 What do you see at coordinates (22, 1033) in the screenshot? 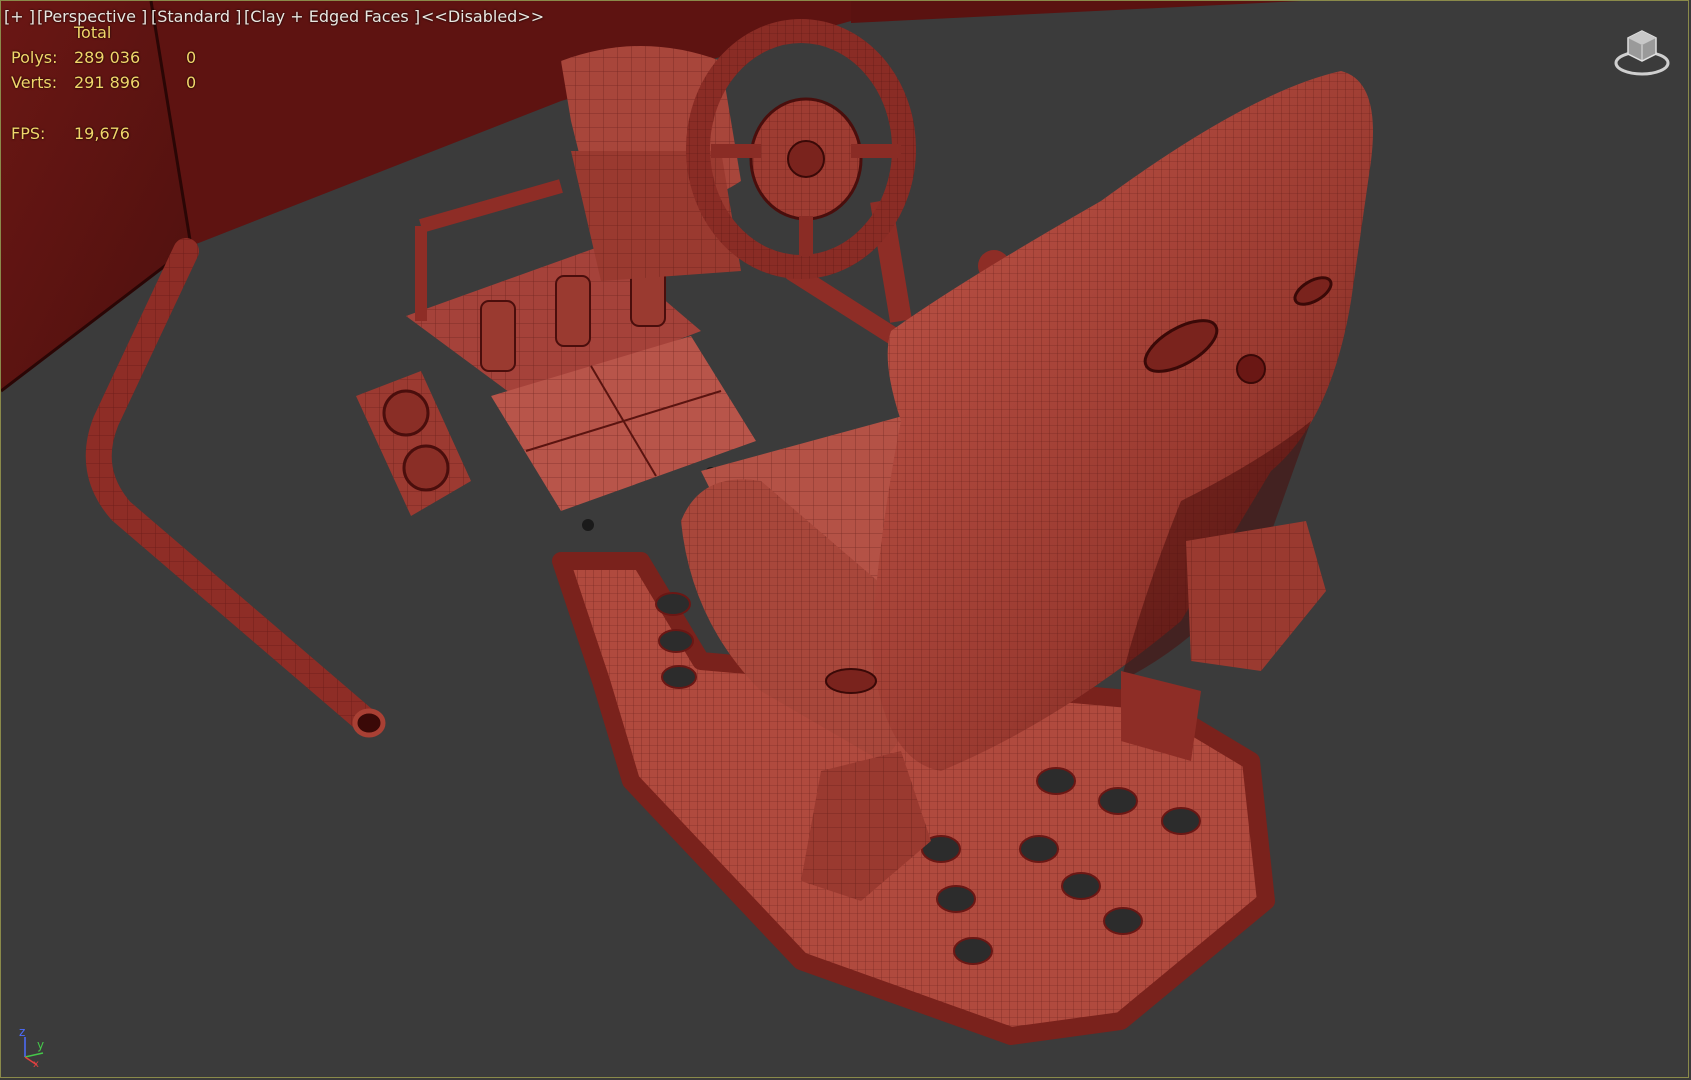
I see `axis-z-label: z` at bounding box center [22, 1033].